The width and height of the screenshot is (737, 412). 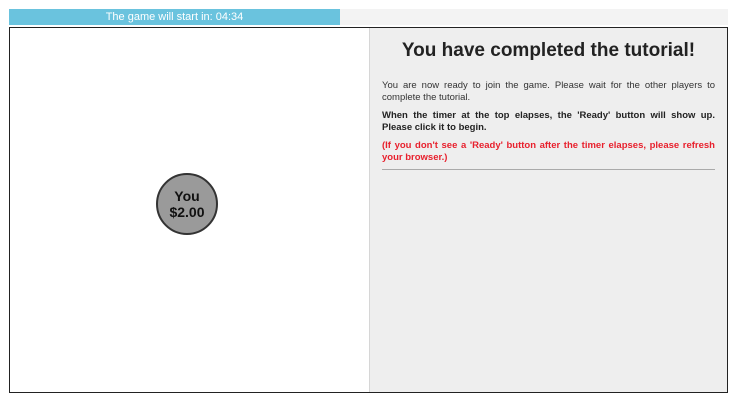 I want to click on instructions-divider, so click(x=548, y=169).